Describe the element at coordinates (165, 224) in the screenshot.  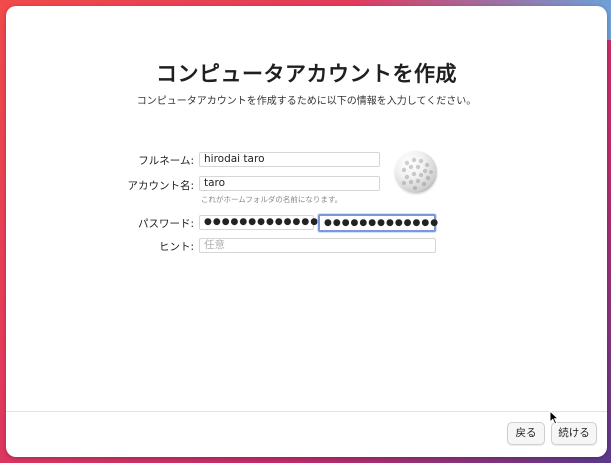
I see `password-label: パスワード:` at that location.